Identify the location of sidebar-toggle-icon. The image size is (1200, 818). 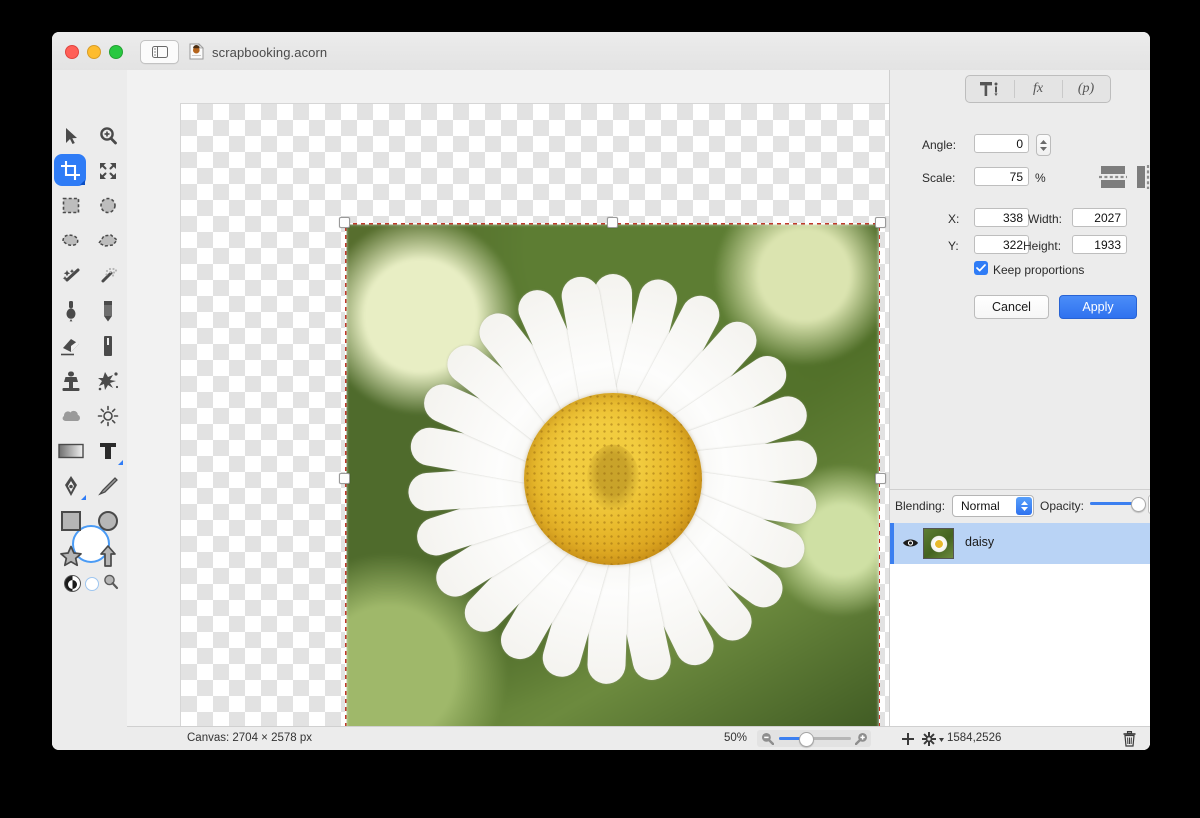
(159, 52).